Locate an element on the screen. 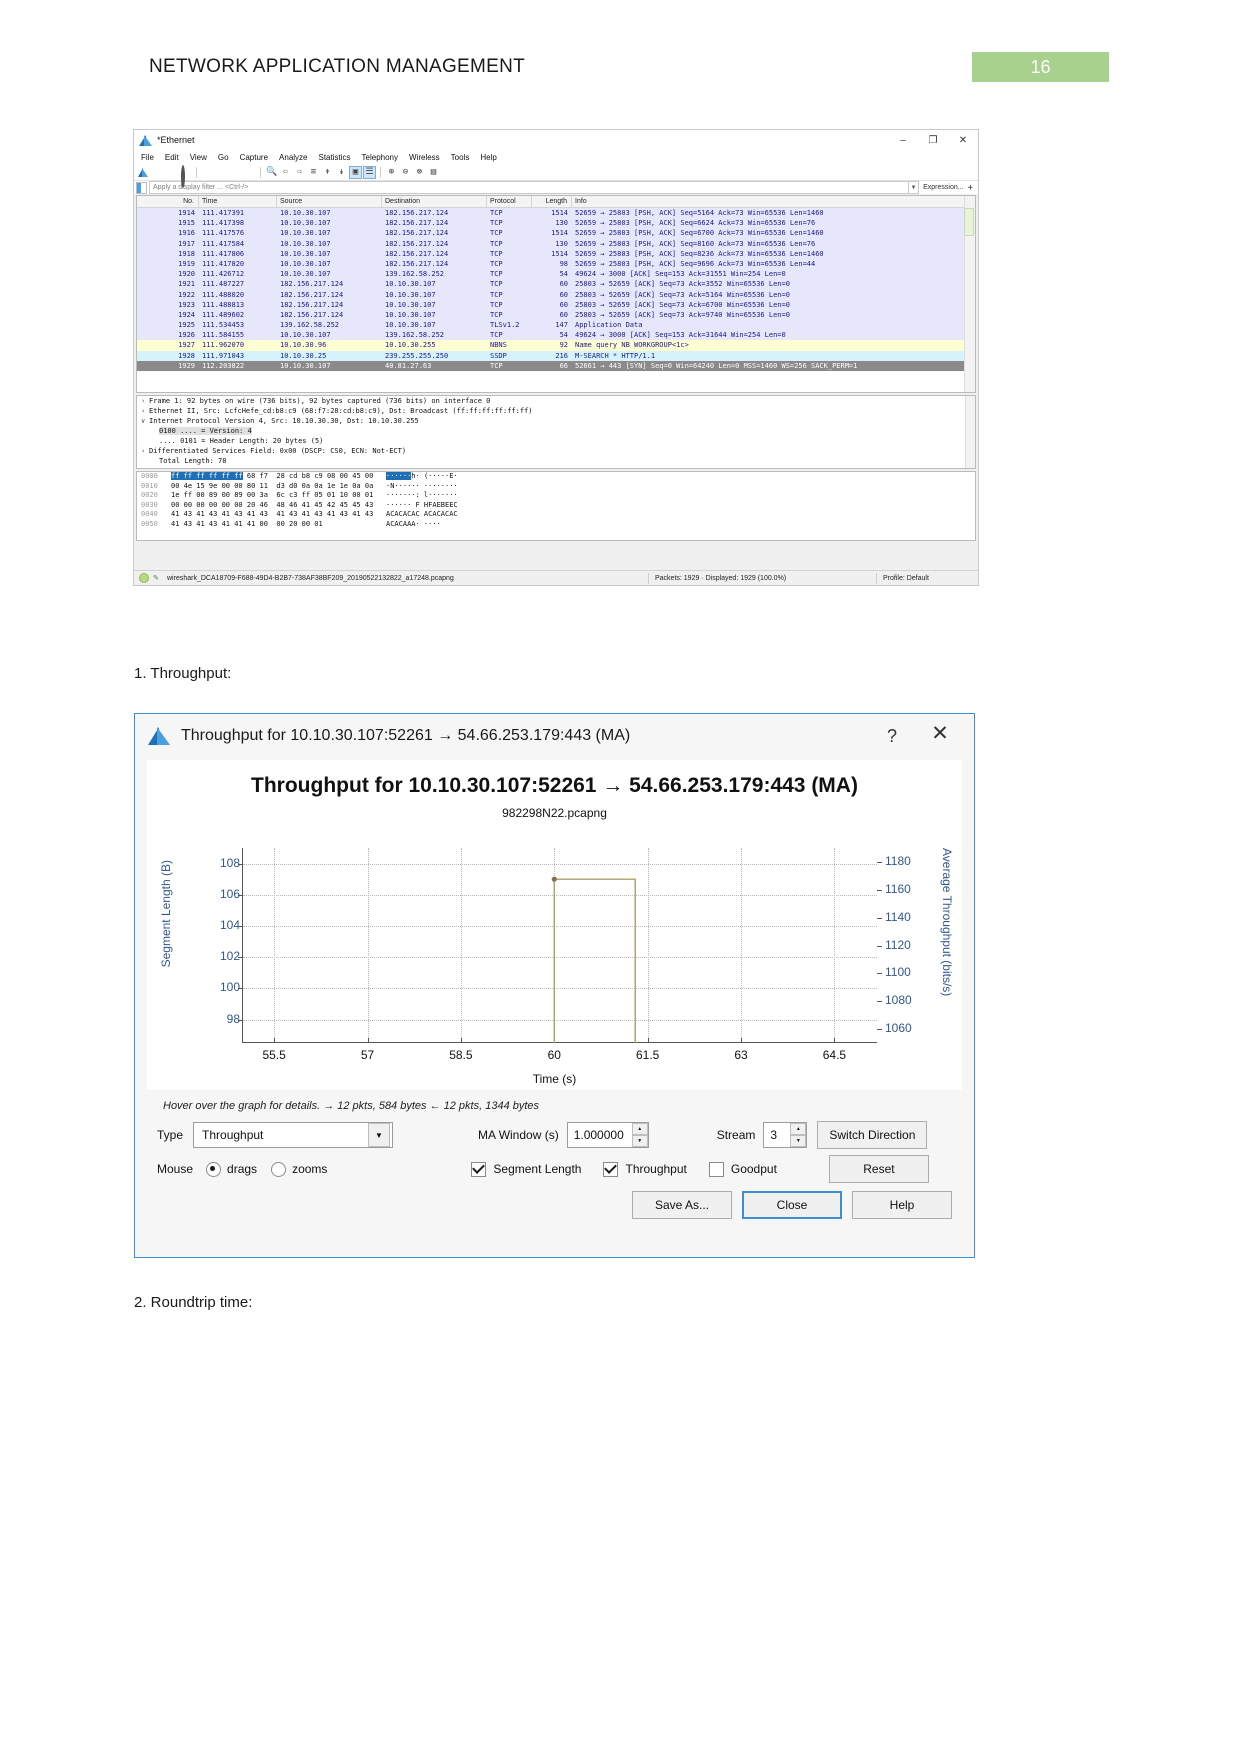 The height and width of the screenshot is (1754, 1241). detail-tree-item: .... 0101 = Header Length: 20 bytes (5) is located at coordinates (556, 441).